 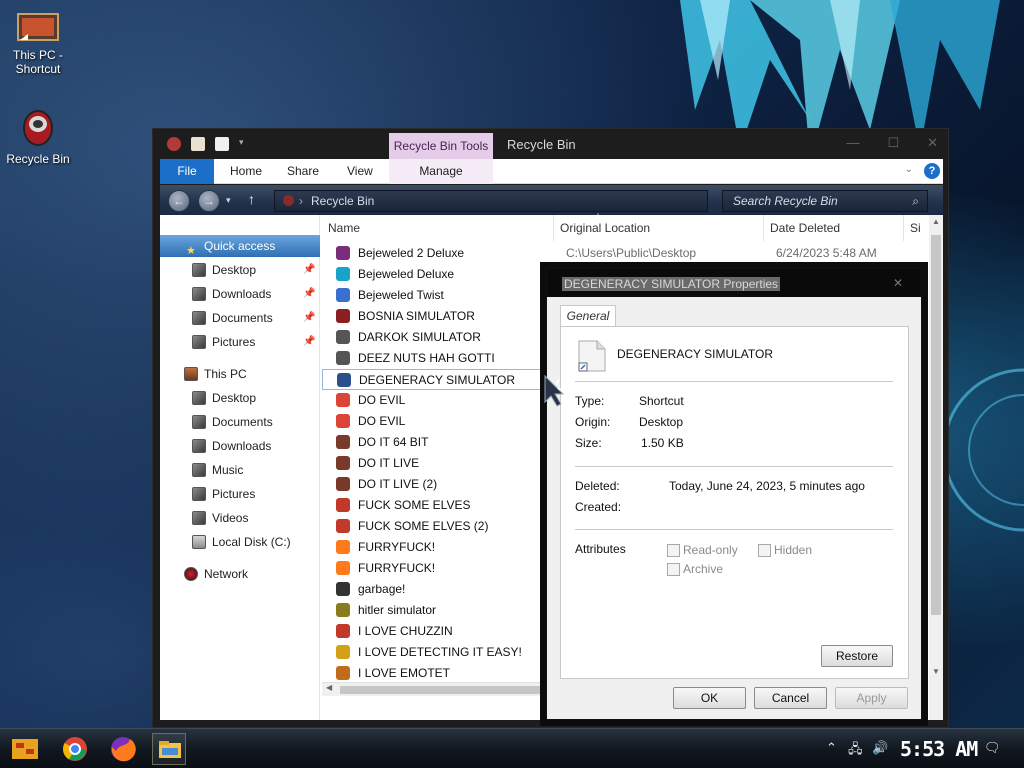 I want to click on readonly-checkbox: Read-only, so click(x=702, y=550).